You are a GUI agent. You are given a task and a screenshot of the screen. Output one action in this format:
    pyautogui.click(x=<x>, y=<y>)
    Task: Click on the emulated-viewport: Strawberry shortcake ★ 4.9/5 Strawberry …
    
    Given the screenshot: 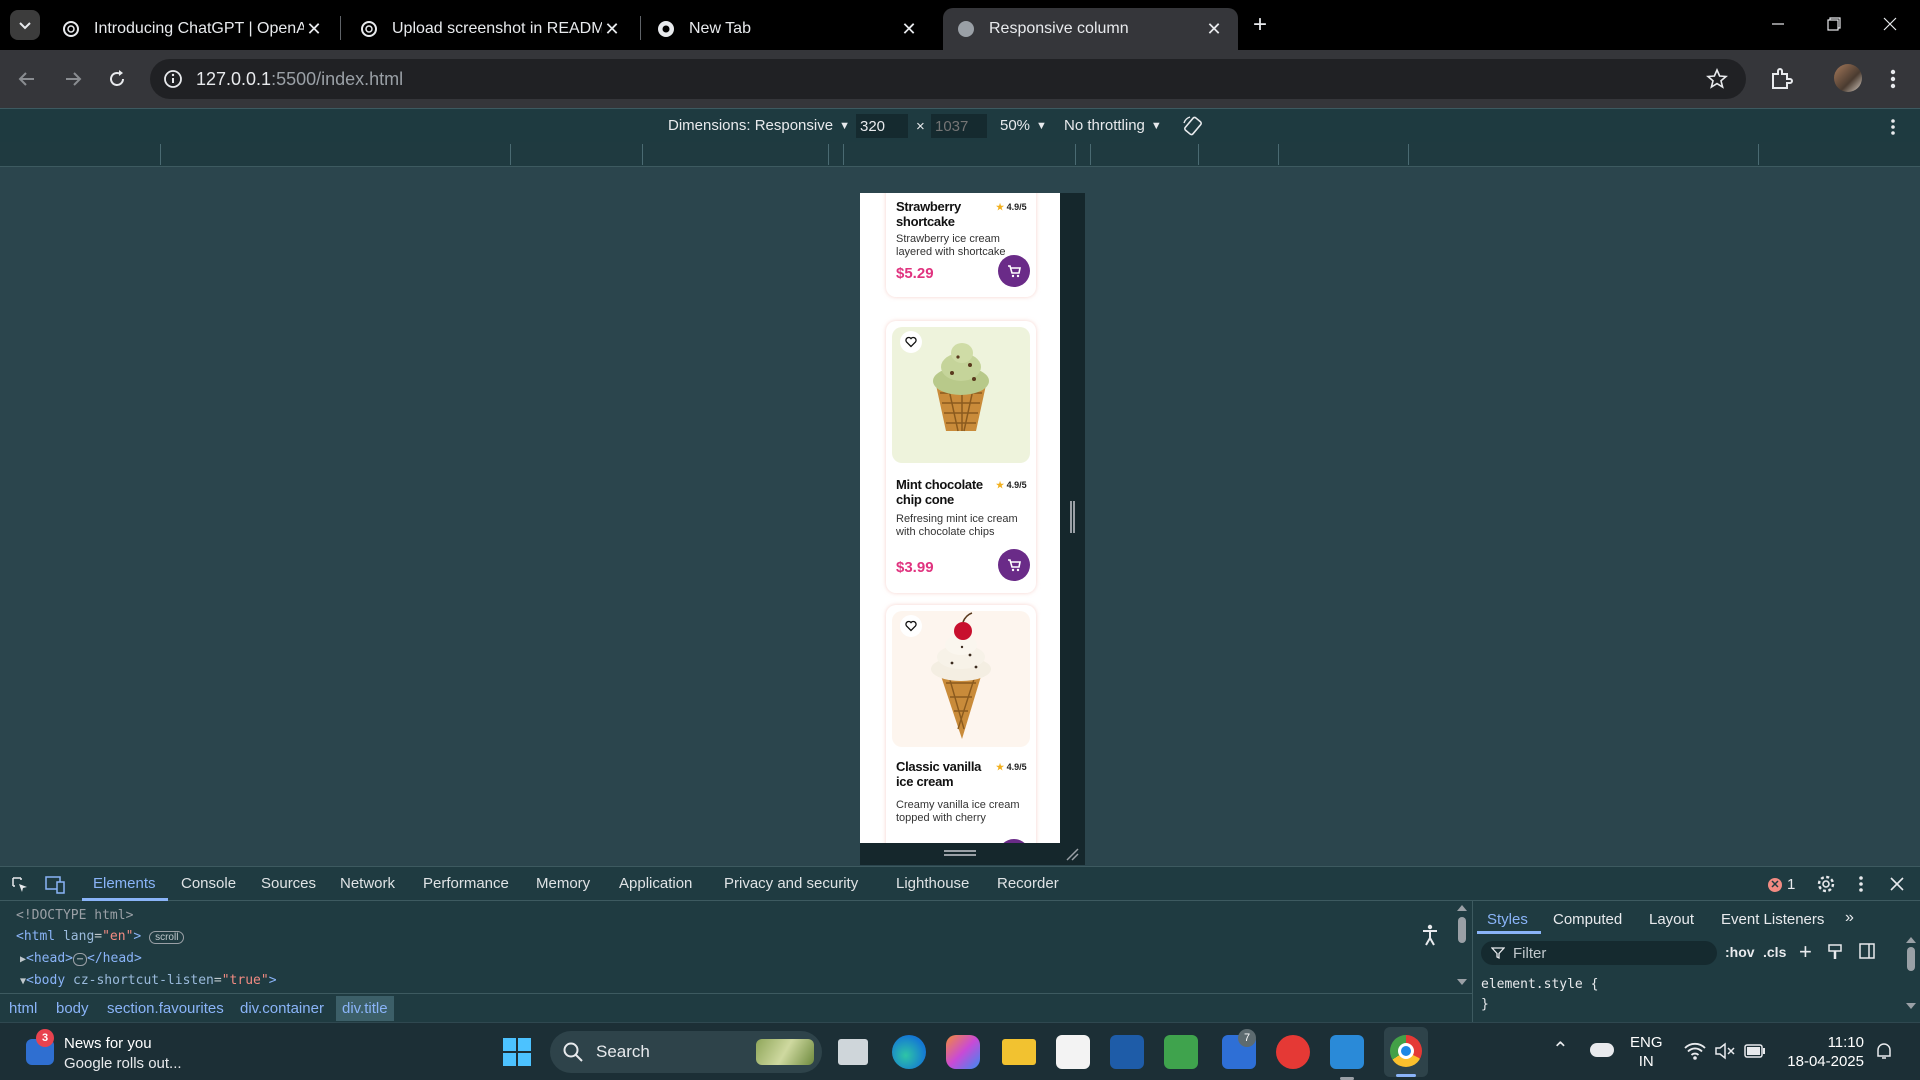 What is the action you would take?
    pyautogui.click(x=960, y=518)
    